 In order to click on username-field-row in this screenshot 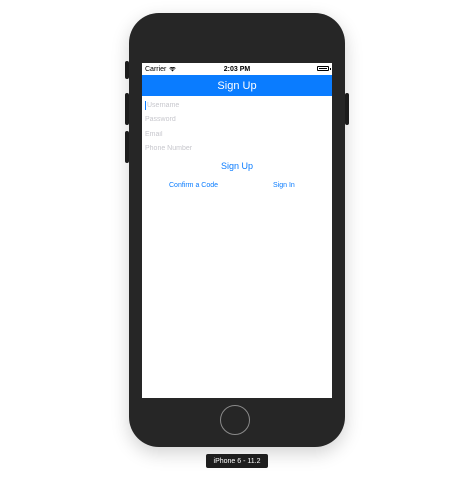, I will do `click(237, 105)`.